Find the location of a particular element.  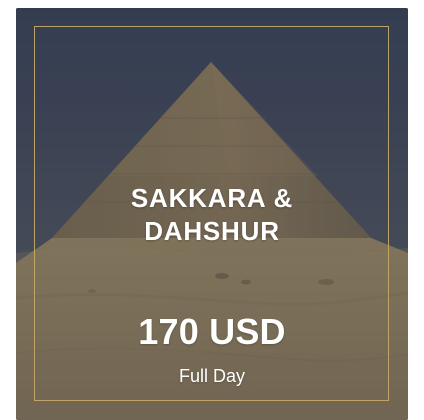

tour-title-line-2: DAHSHUR is located at coordinates (212, 231).